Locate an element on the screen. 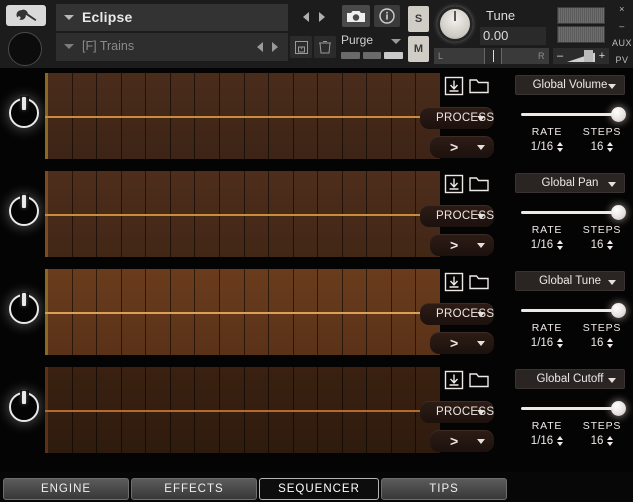 The width and height of the screenshot is (633, 502). volume-slider: – + is located at coordinates (581, 56).